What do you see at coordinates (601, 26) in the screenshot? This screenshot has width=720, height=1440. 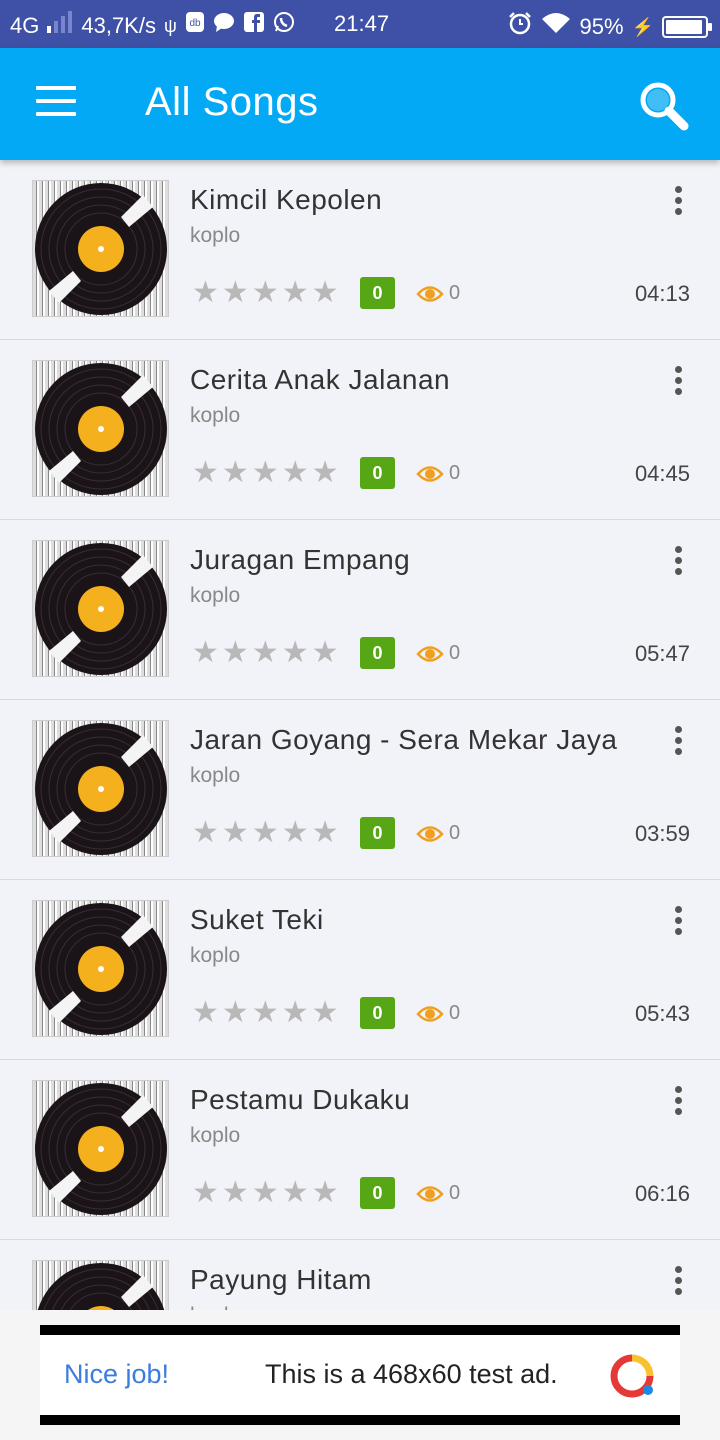 I see `battery-percent: 95%` at bounding box center [601, 26].